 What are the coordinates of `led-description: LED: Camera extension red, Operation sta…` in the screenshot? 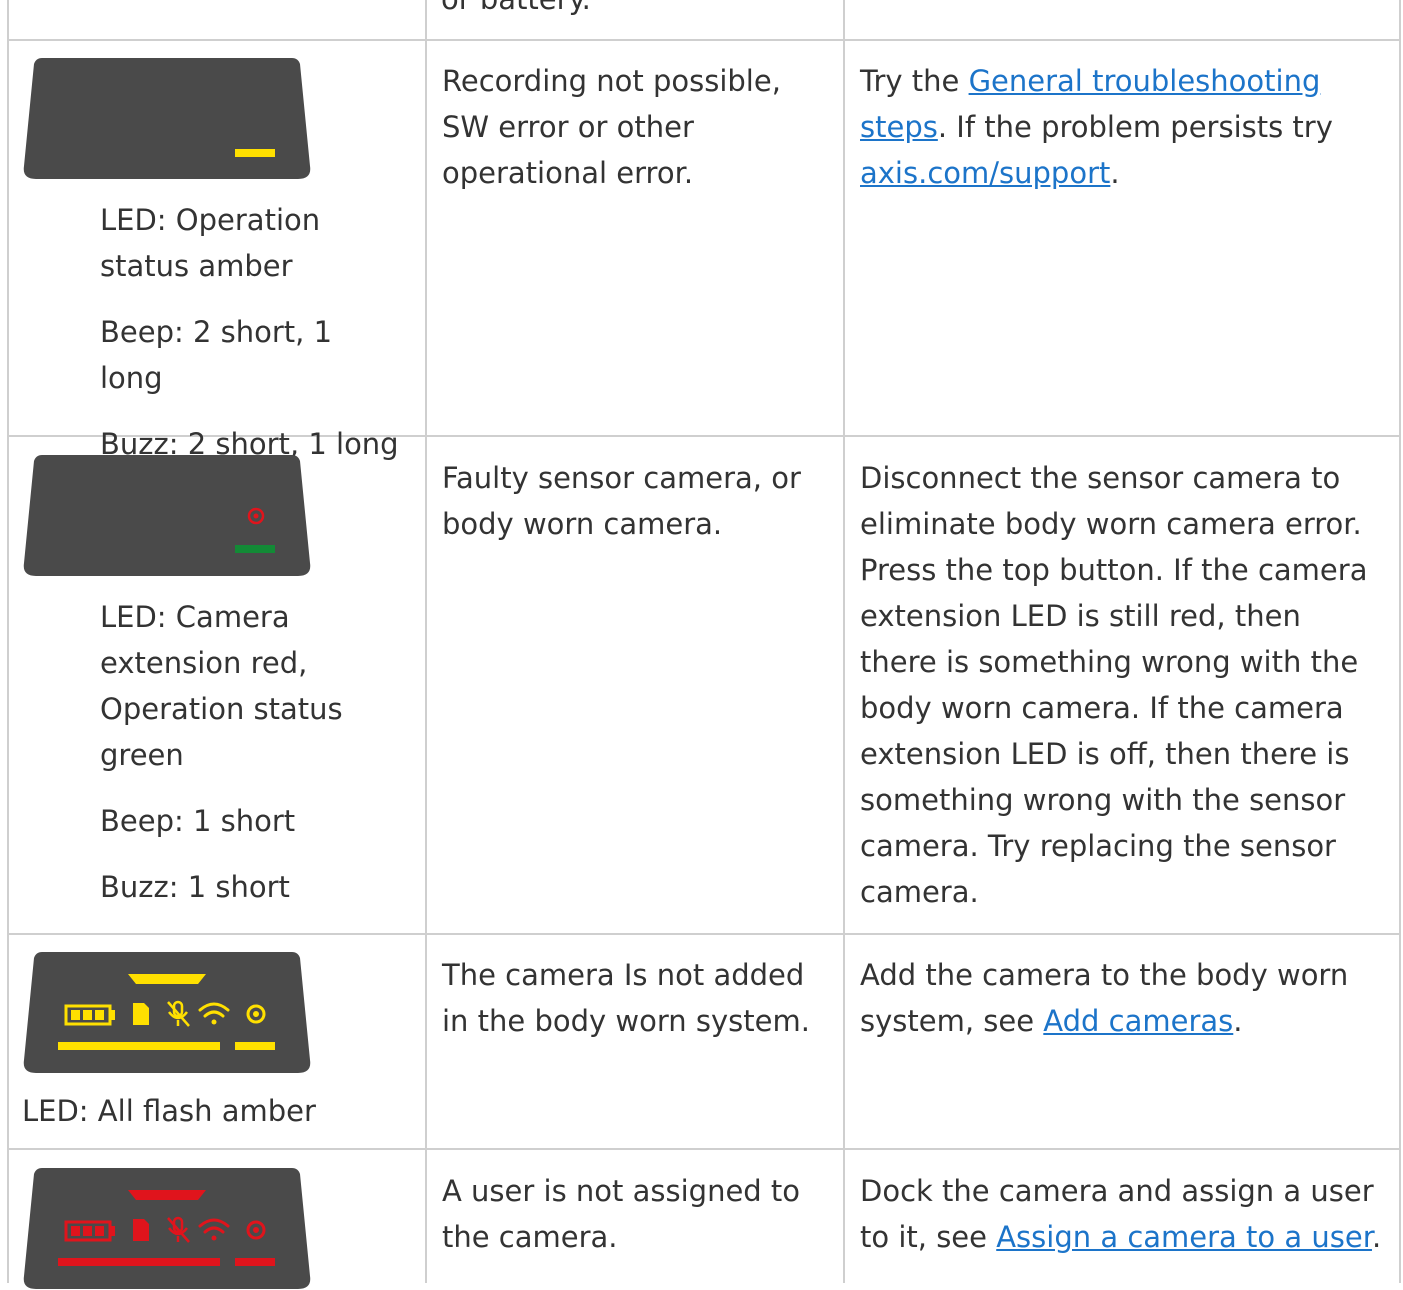 It's located at (221, 686).